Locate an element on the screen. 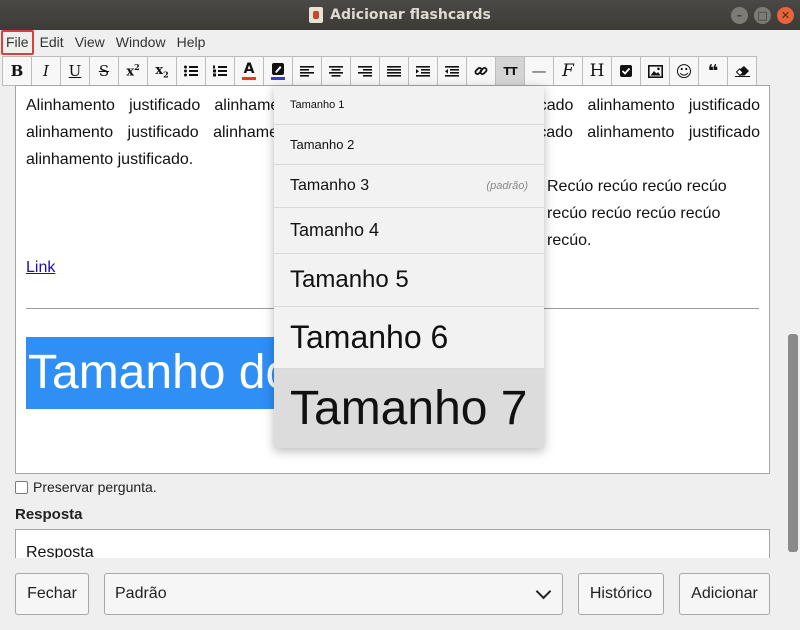 The image size is (800, 630). numbered-list-icon is located at coordinates (220, 71).